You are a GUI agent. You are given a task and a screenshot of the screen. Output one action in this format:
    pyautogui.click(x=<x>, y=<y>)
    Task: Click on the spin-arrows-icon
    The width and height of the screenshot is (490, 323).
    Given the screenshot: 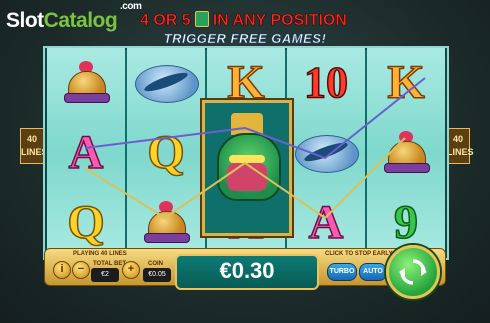 What is the action you would take?
    pyautogui.click(x=413, y=272)
    